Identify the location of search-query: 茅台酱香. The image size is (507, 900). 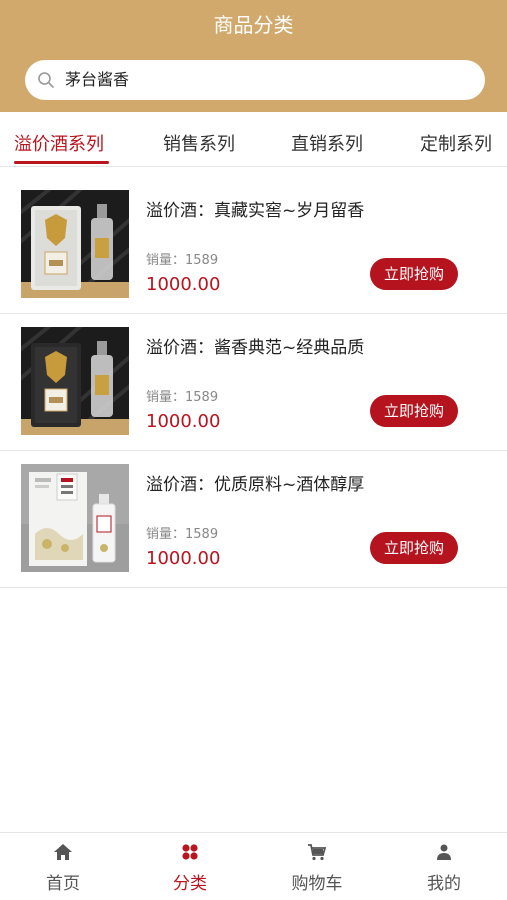
(97, 79).